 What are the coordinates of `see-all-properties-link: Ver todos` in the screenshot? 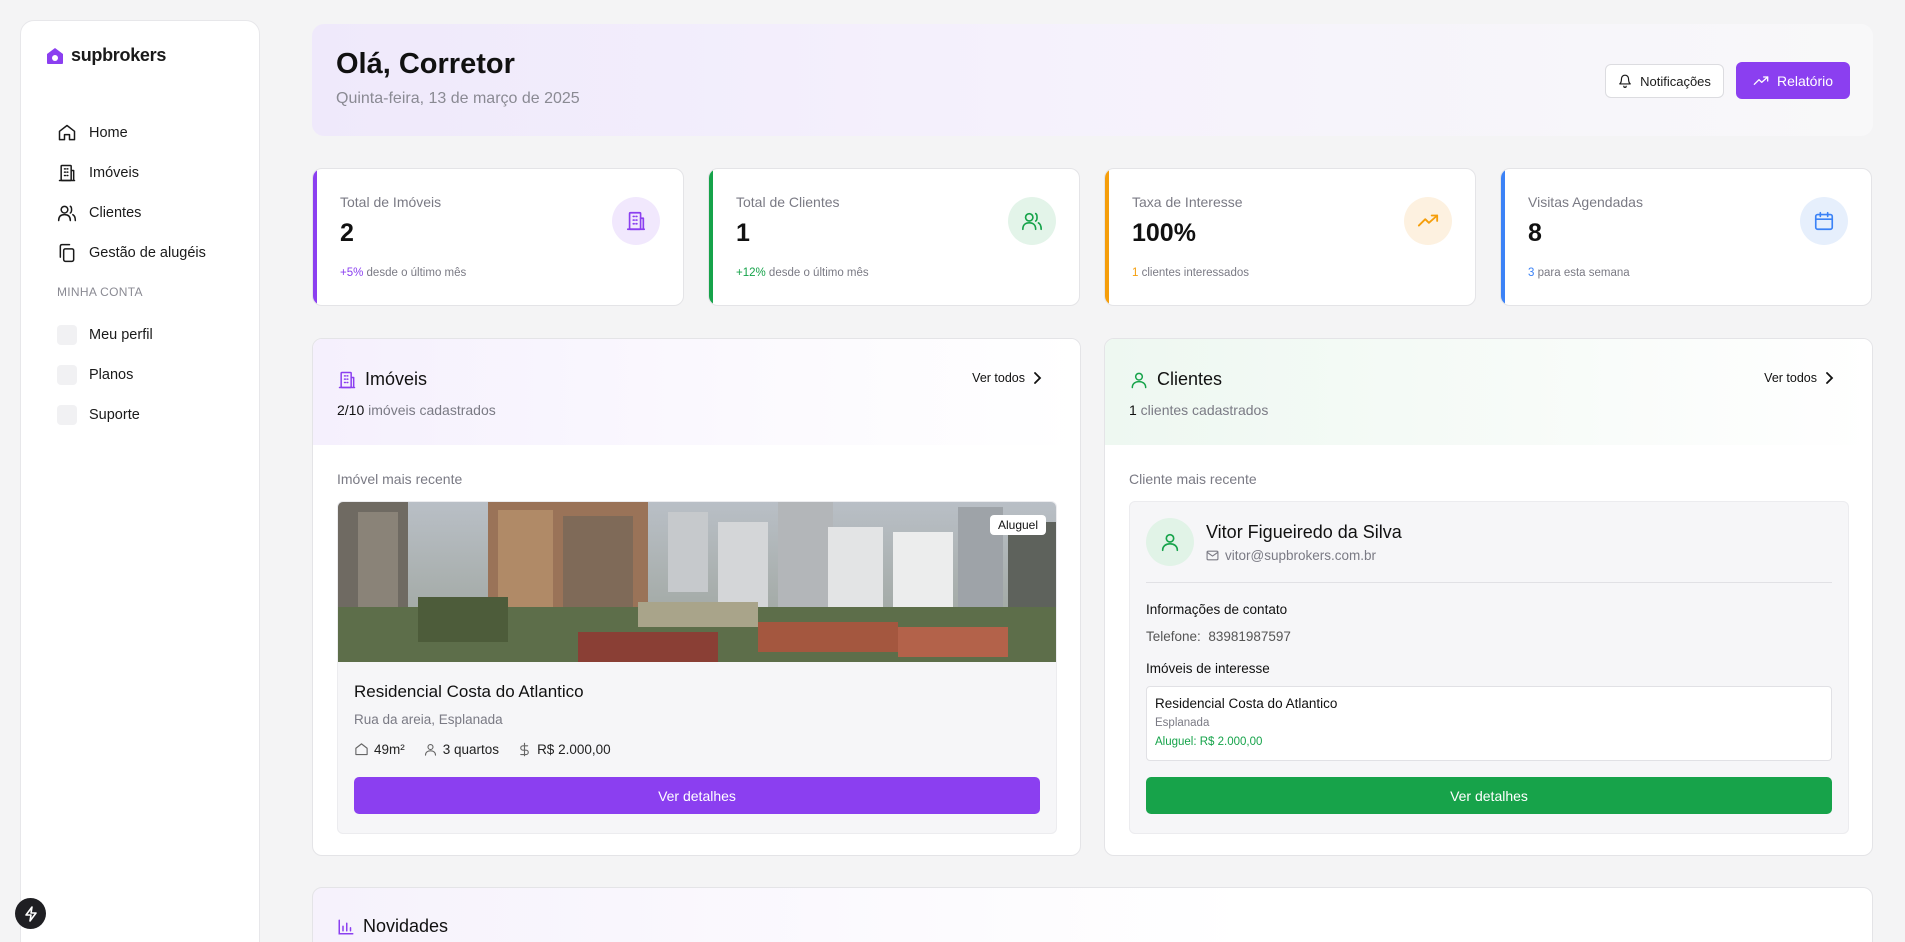 It's located at (1007, 378).